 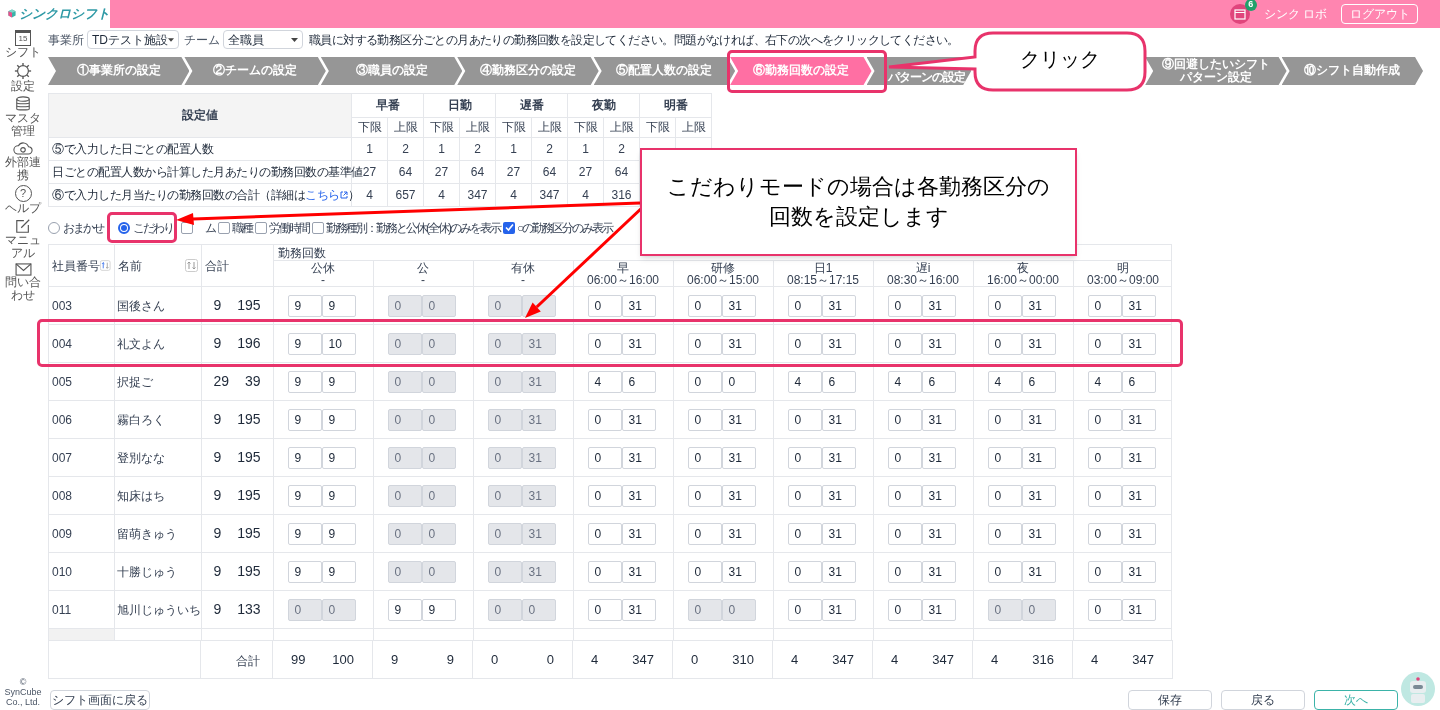 I want to click on checkbox: 労働時間, so click(x=282, y=227).